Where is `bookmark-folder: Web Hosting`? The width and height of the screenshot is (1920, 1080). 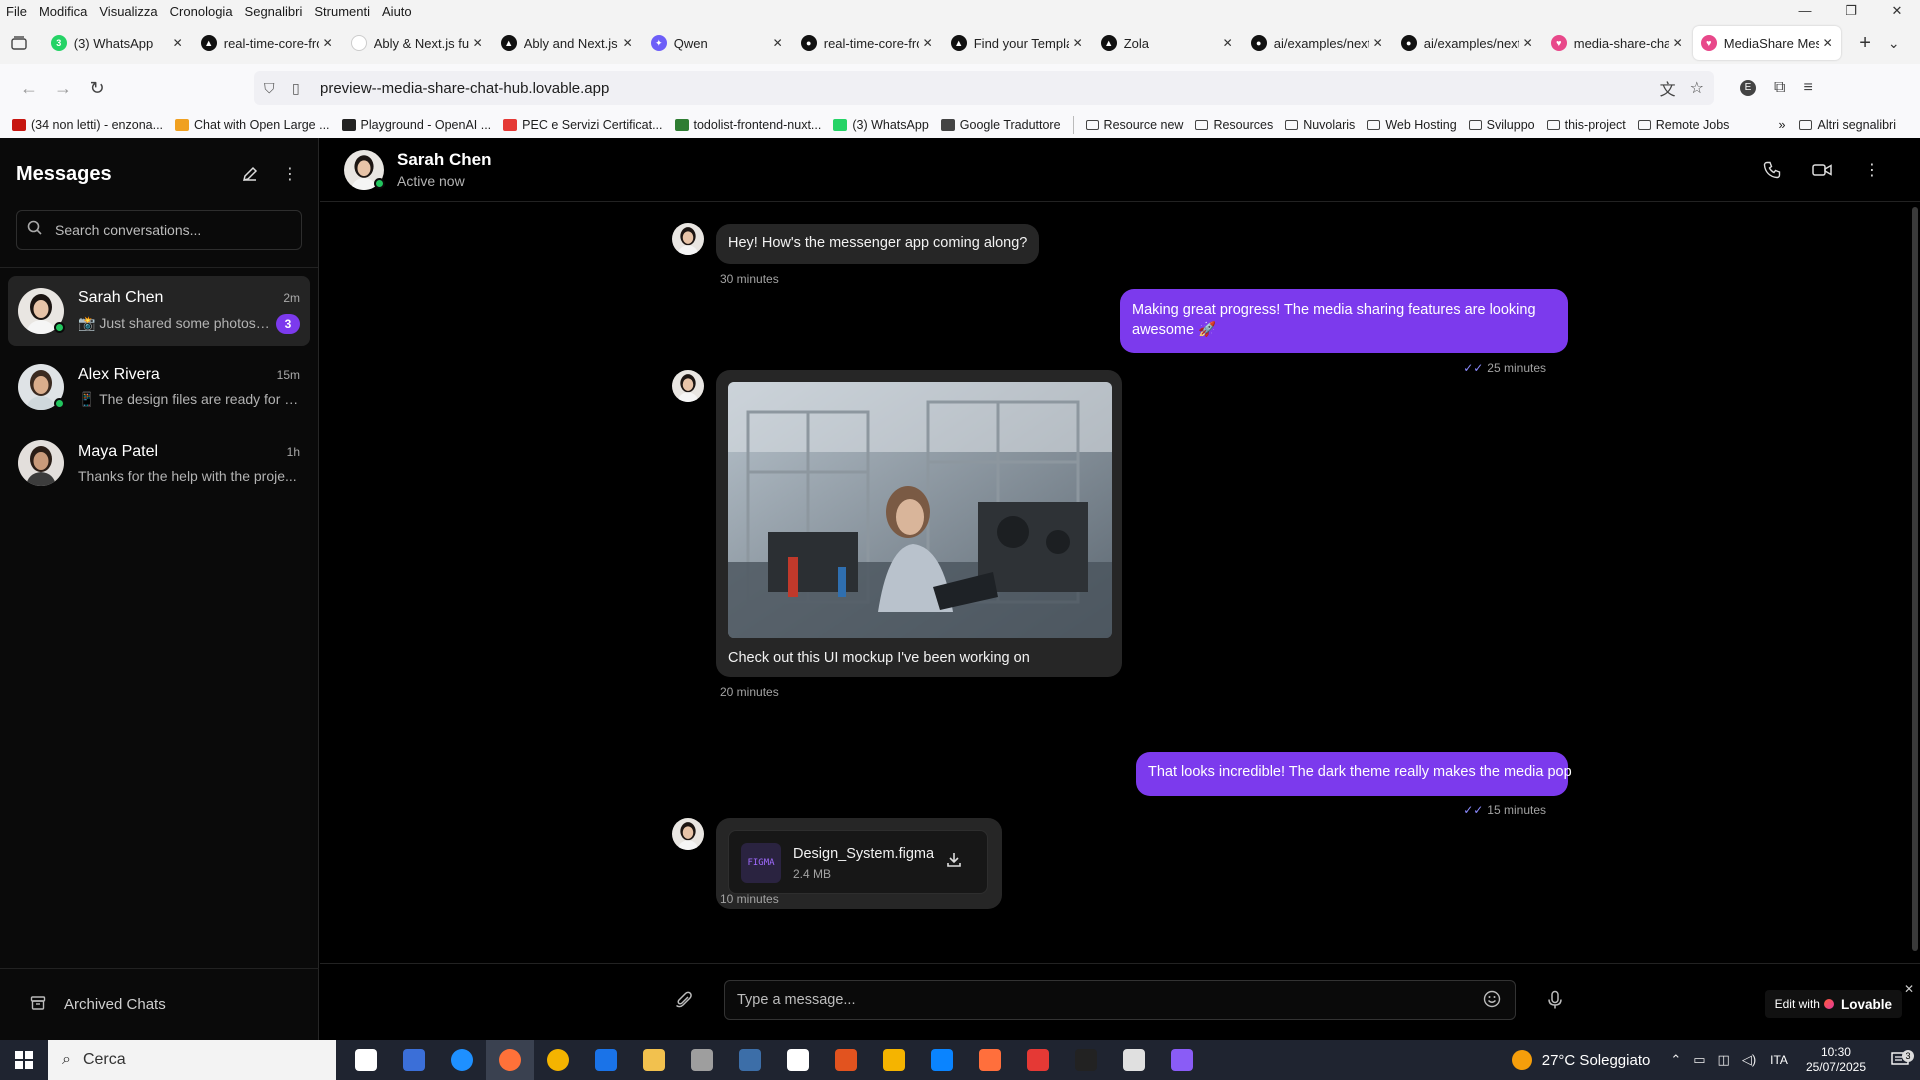 bookmark-folder: Web Hosting is located at coordinates (1412, 125).